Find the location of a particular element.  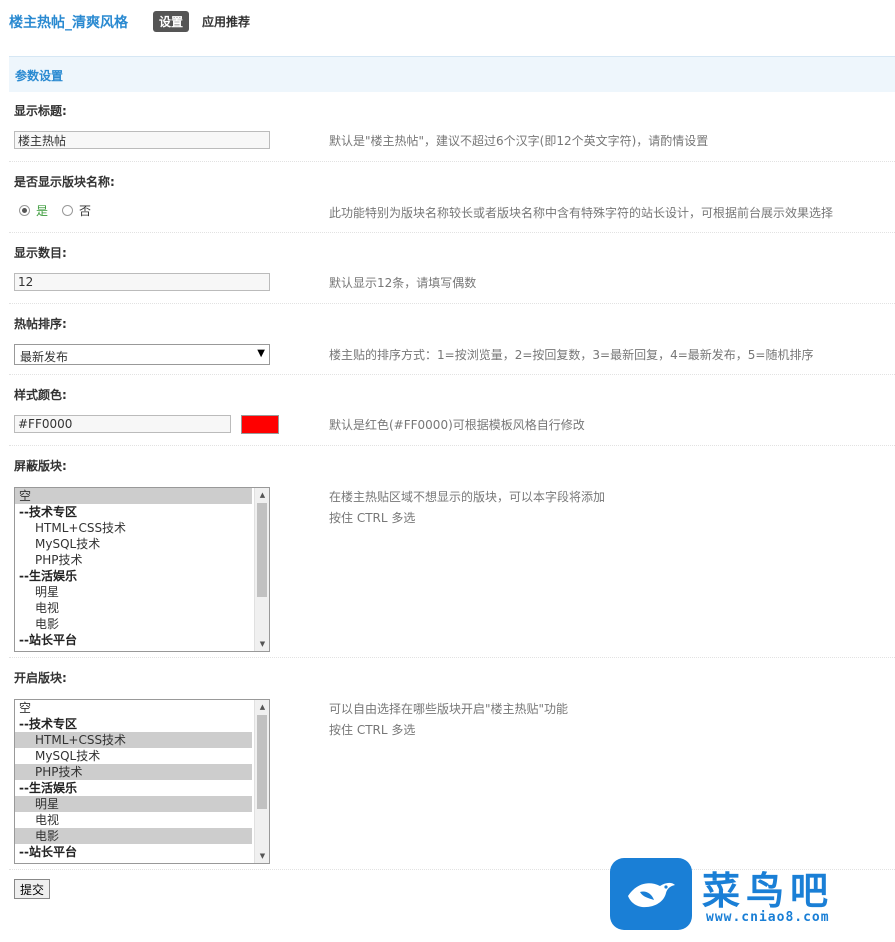

top-bar: 楼主热帖_清爽风格 设置 应用推荐 is located at coordinates (447, 22).